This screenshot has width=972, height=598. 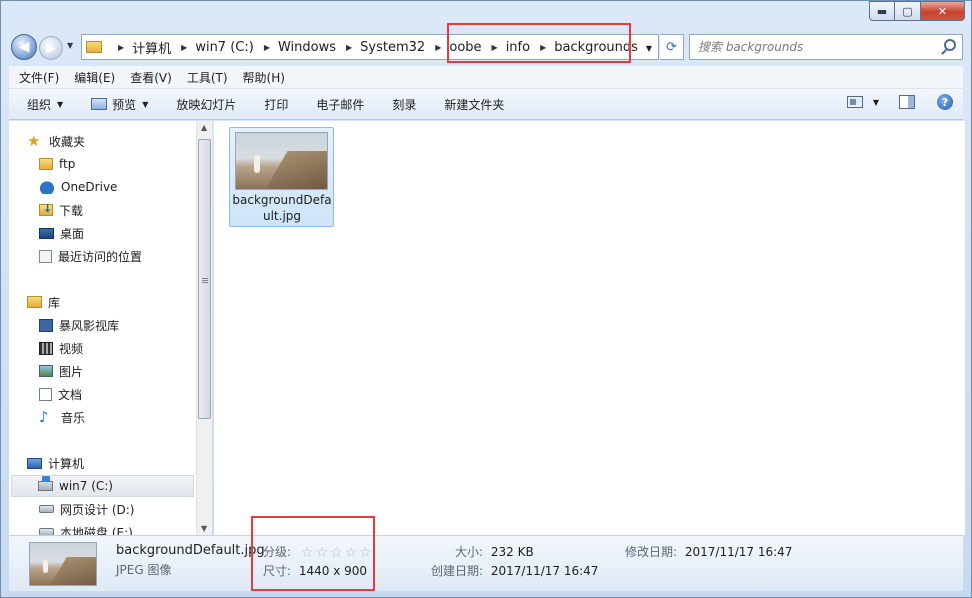 What do you see at coordinates (649, 48) in the screenshot?
I see `address-dropdown-icon: ▼` at bounding box center [649, 48].